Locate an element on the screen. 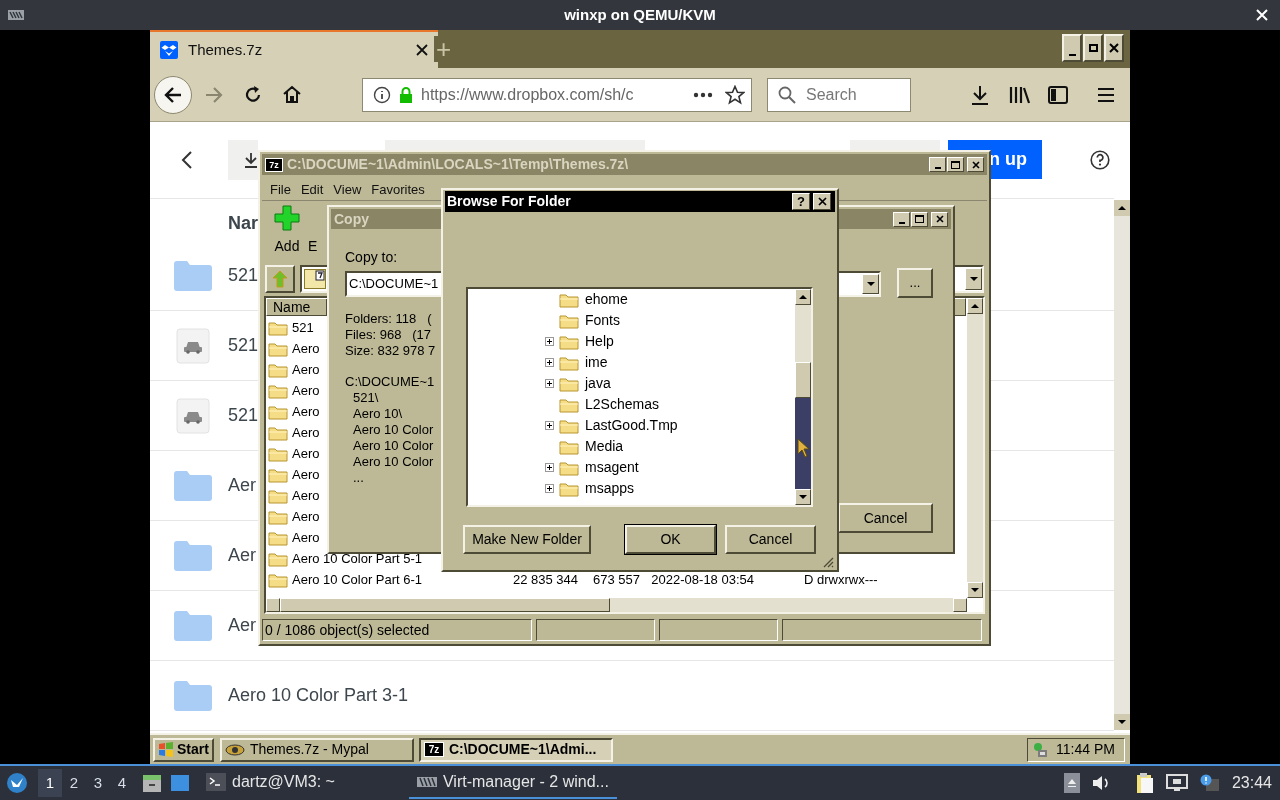 The image size is (1280, 800). ok-button: OK is located at coordinates (670, 539).